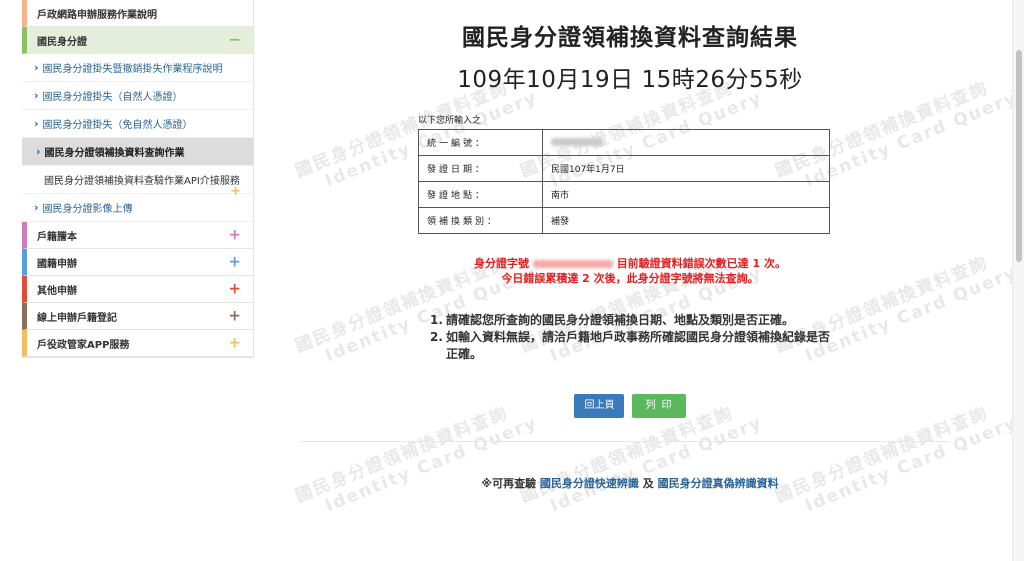  Describe the element at coordinates (686, 142) in the screenshot. I see `table-value-id-number` at that location.